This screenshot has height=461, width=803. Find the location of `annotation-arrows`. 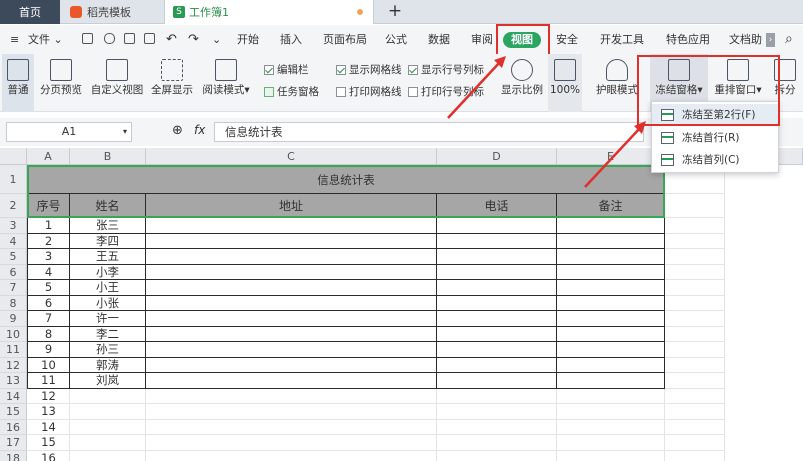

annotation-arrows is located at coordinates (546, 122).